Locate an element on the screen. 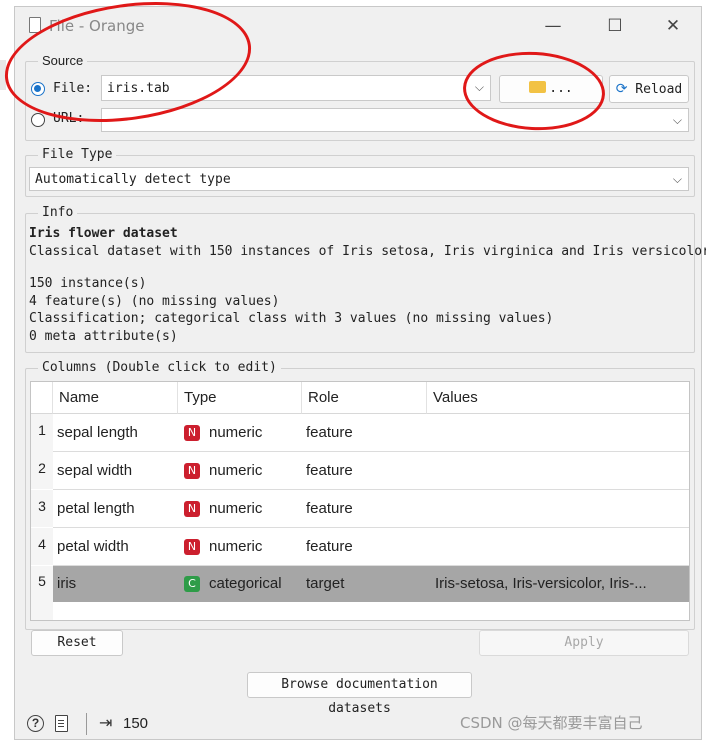 The height and width of the screenshot is (742, 706). url-label: URL: is located at coordinates (69, 118).